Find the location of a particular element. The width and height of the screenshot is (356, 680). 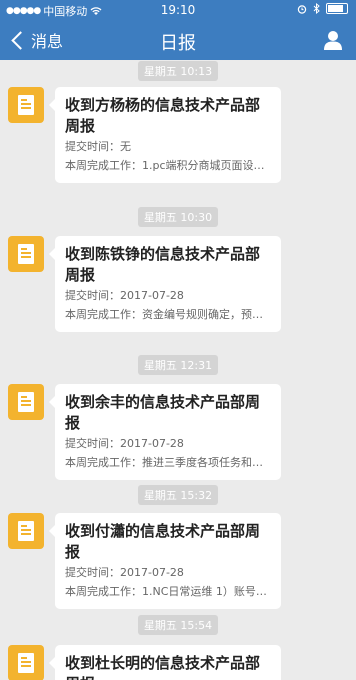

message-timestamp: 星期五 10:30 is located at coordinates (178, 216).